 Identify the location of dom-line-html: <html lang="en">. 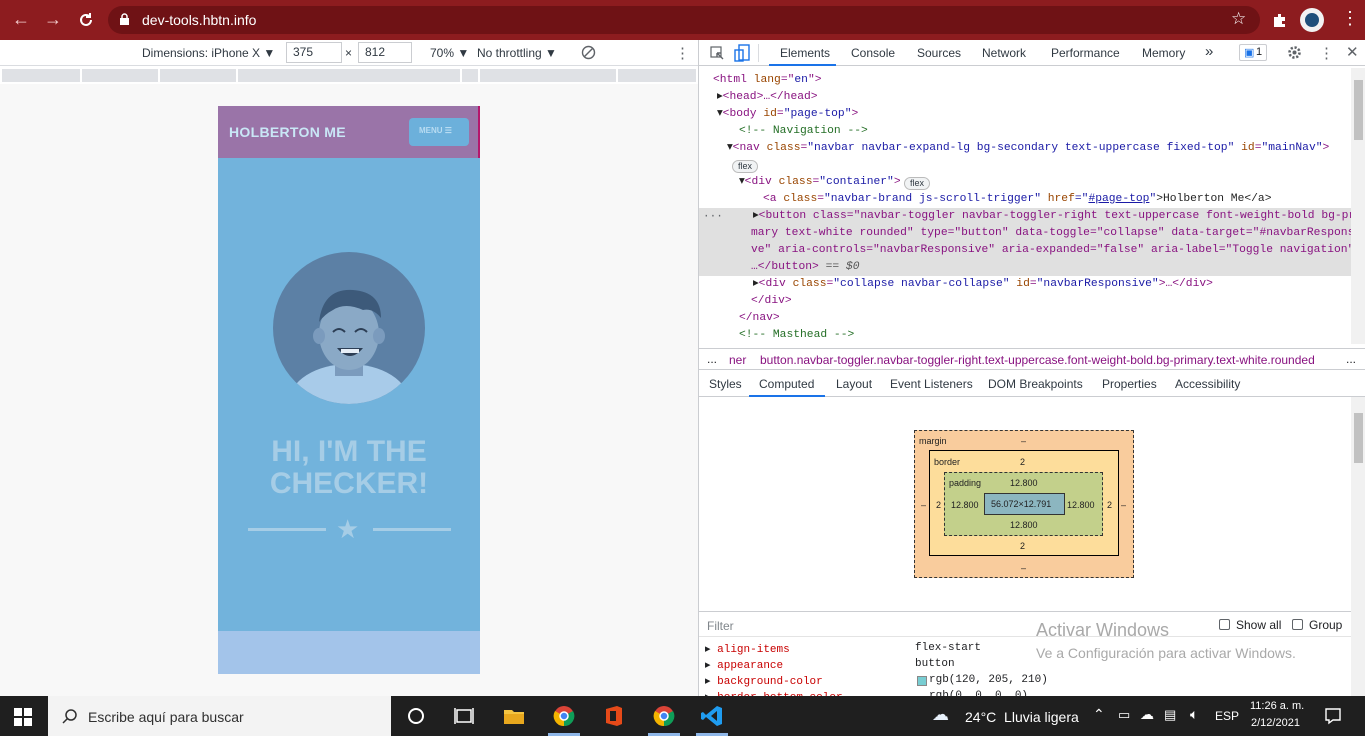
(767, 80).